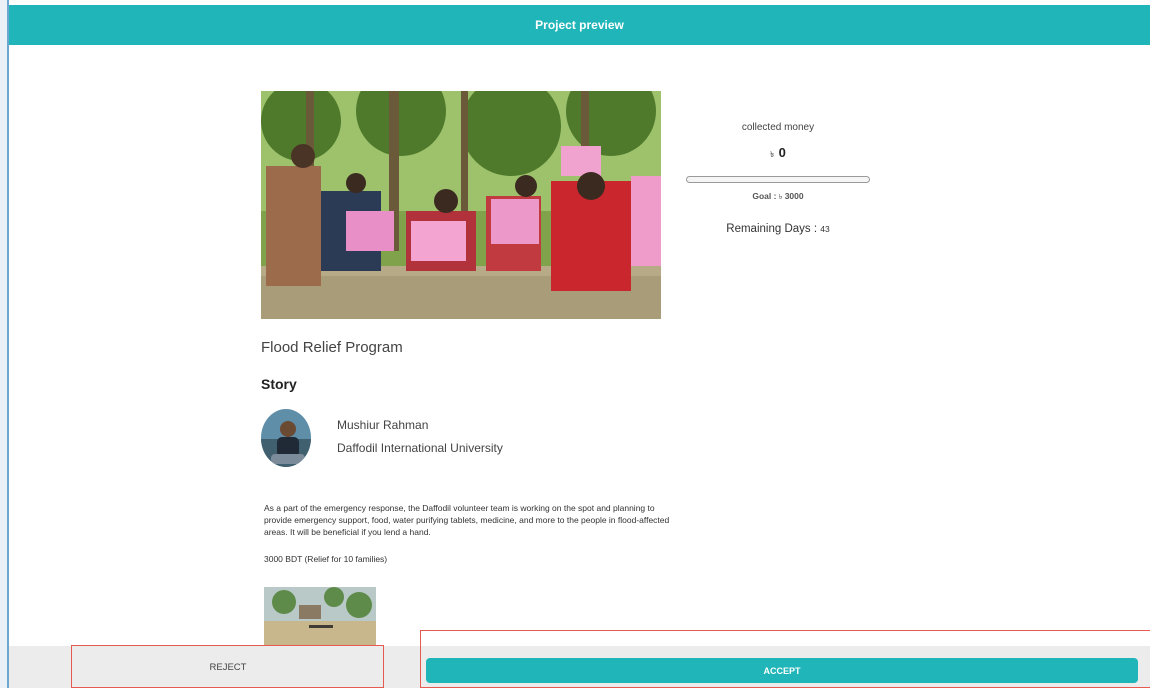 Image resolution: width=1150 pixels, height=688 pixels. I want to click on goal-amount: 3000, so click(794, 196).